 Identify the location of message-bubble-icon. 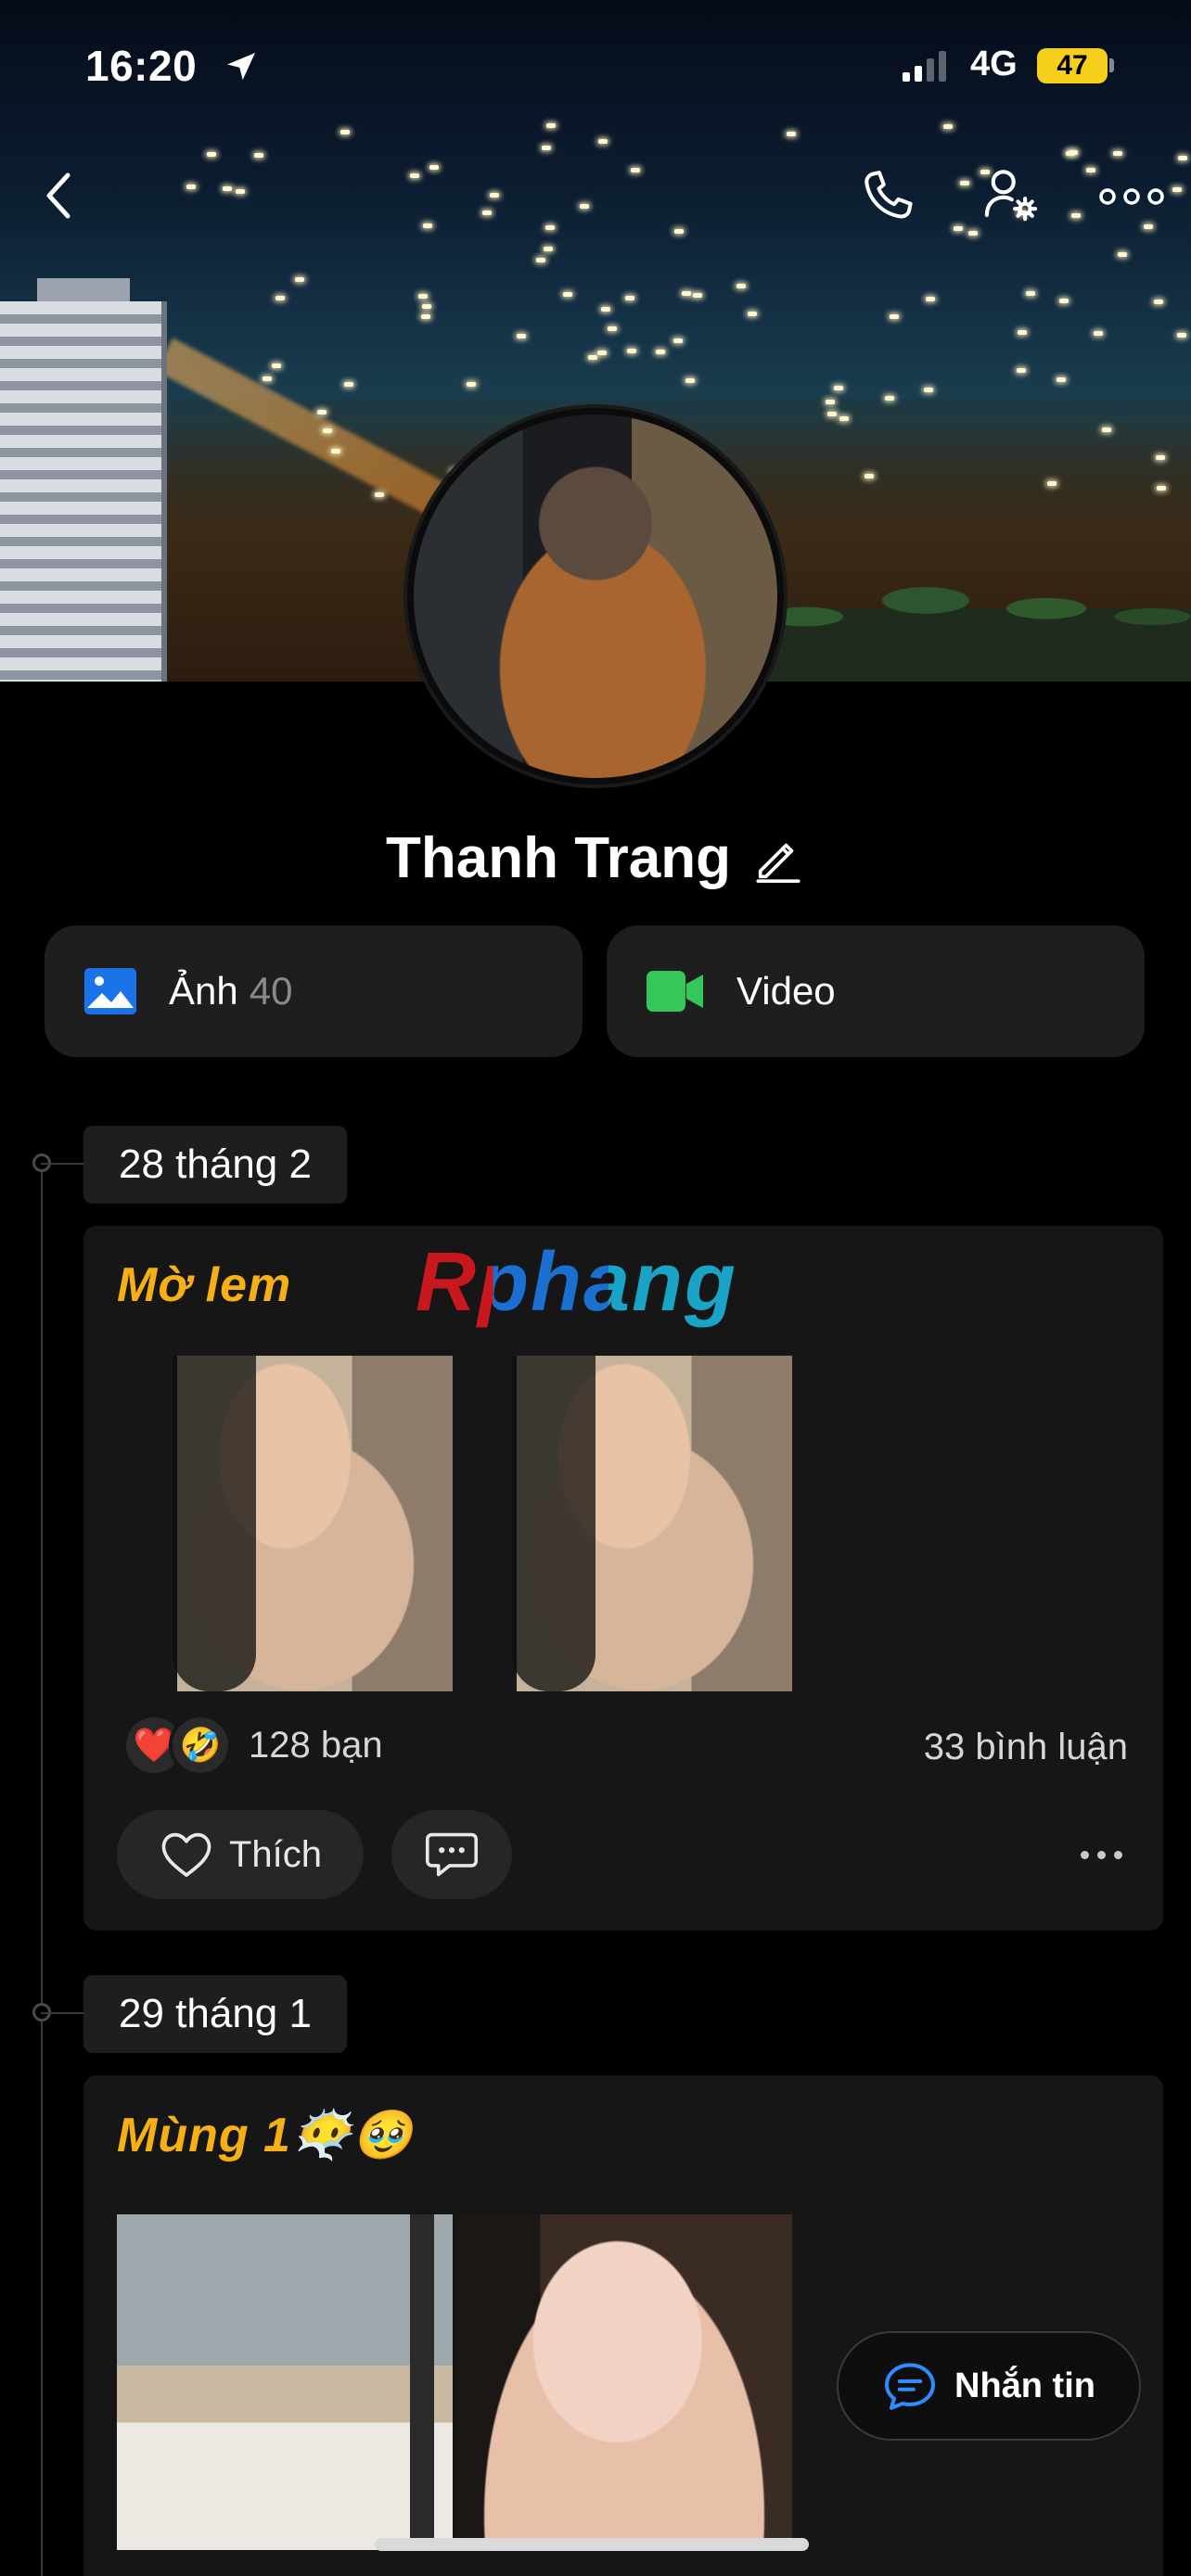
(910, 2386).